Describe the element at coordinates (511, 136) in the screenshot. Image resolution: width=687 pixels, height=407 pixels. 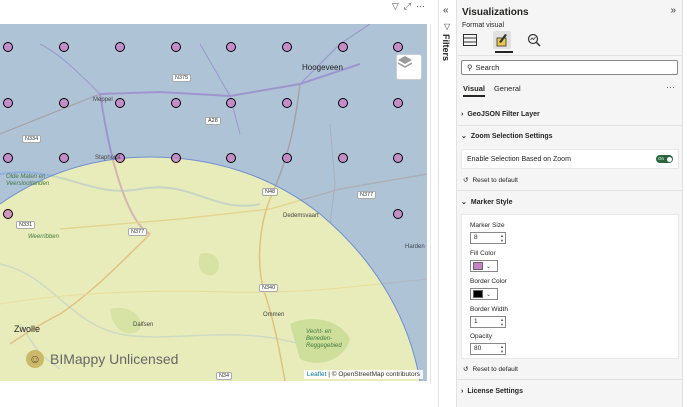
I see `section-title: Zoom Selection Settings` at that location.